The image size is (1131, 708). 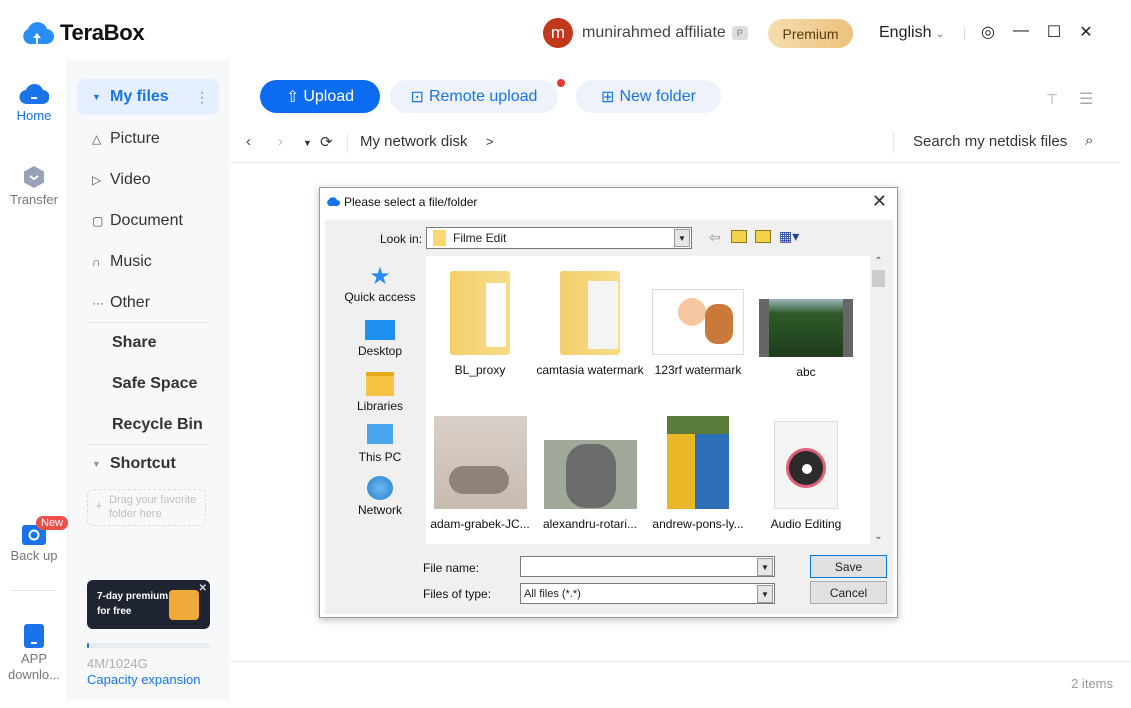 What do you see at coordinates (739, 236) in the screenshot?
I see `up-folder-icon` at bounding box center [739, 236].